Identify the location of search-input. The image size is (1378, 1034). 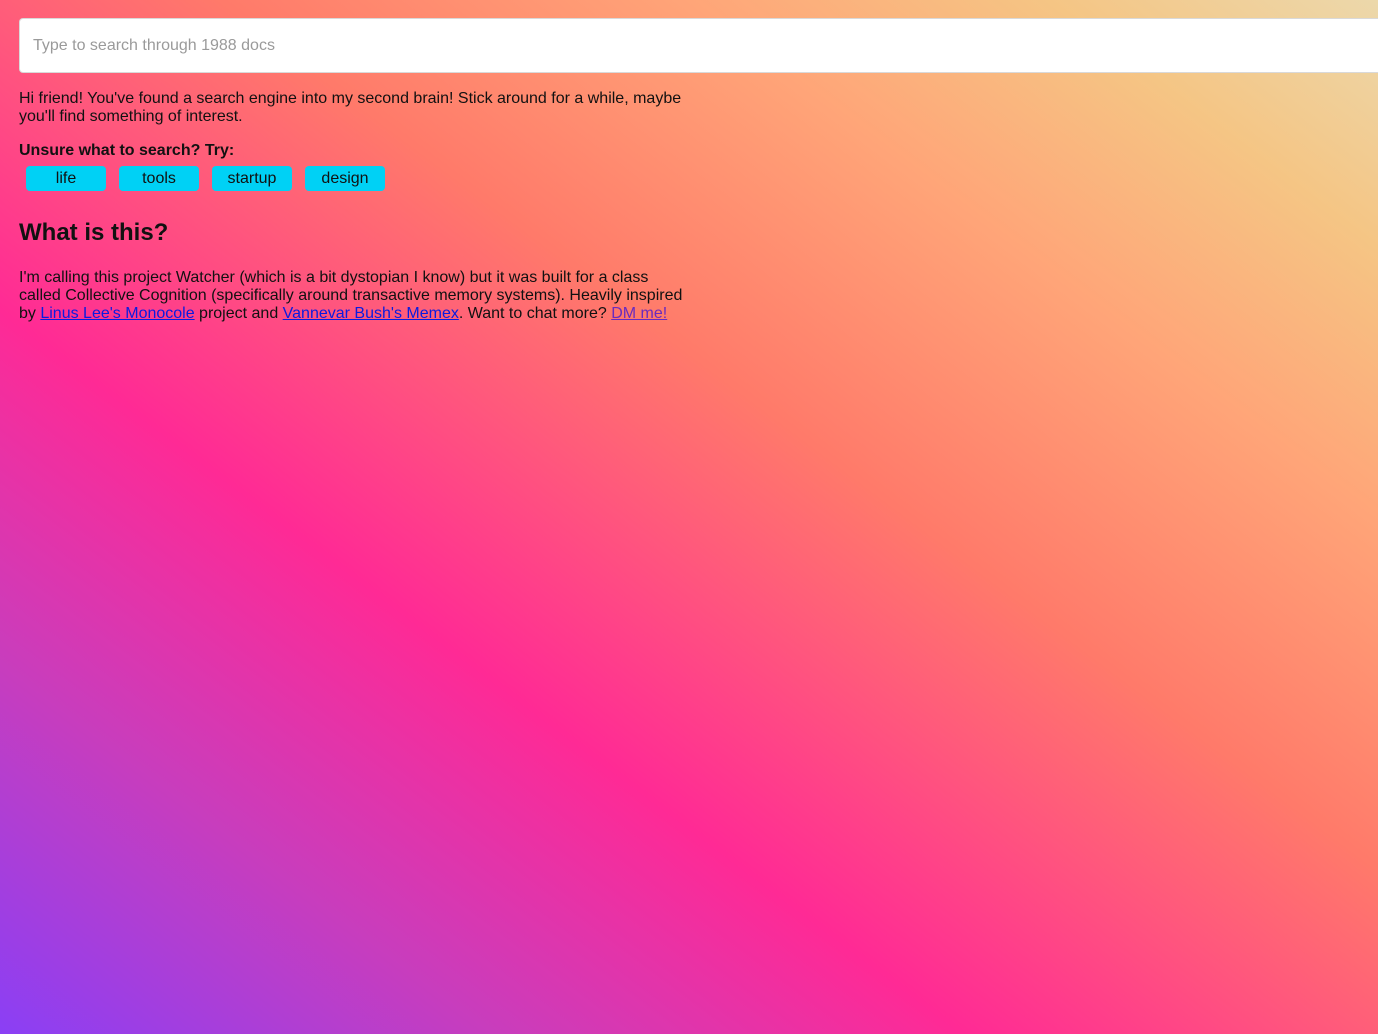
(698, 45).